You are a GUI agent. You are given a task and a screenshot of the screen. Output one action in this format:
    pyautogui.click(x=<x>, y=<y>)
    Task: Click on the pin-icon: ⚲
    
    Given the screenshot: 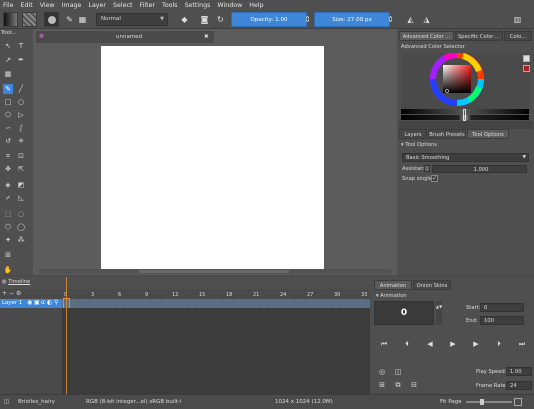 What is the action you would take?
    pyautogui.click(x=56, y=302)
    